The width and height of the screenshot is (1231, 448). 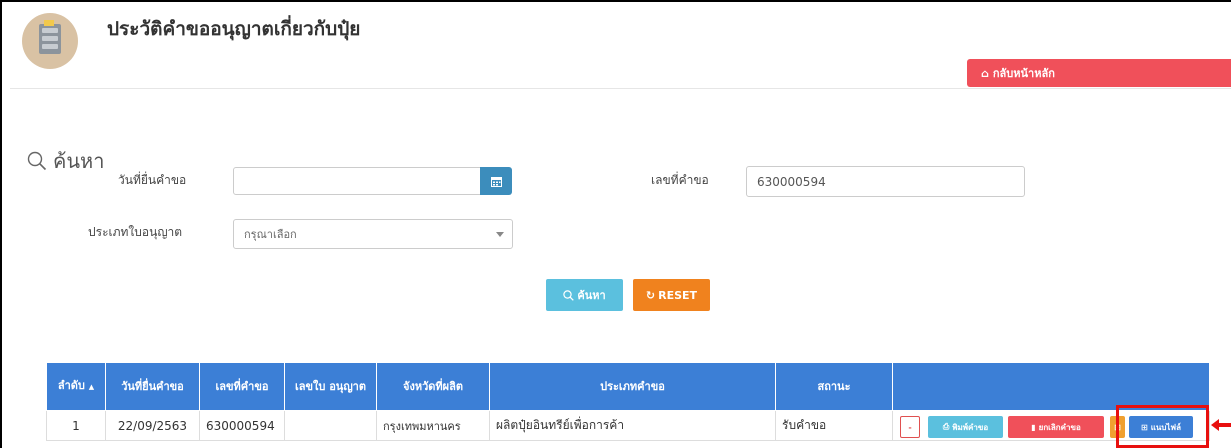 What do you see at coordinates (357, 181) in the screenshot?
I see `date-input` at bounding box center [357, 181].